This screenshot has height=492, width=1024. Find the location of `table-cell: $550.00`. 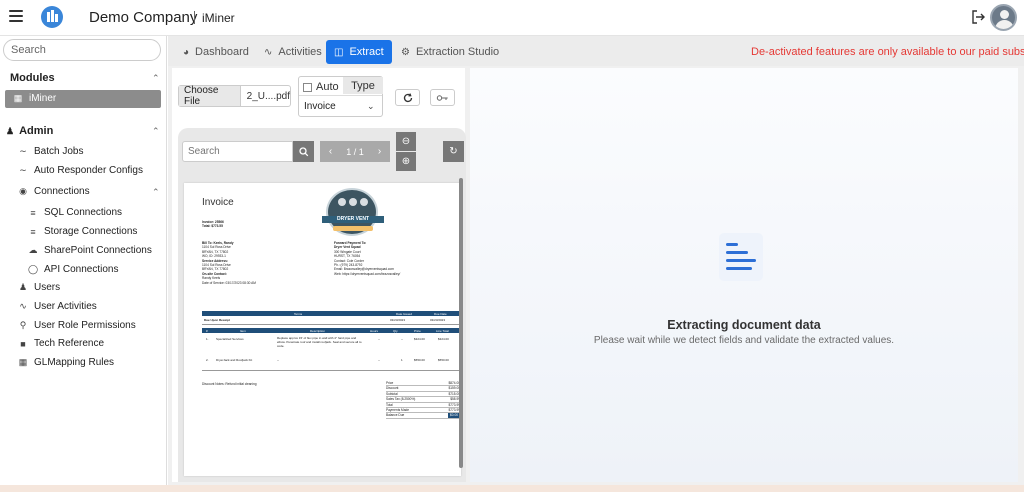

table-cell: $550.00 is located at coordinates (419, 360).